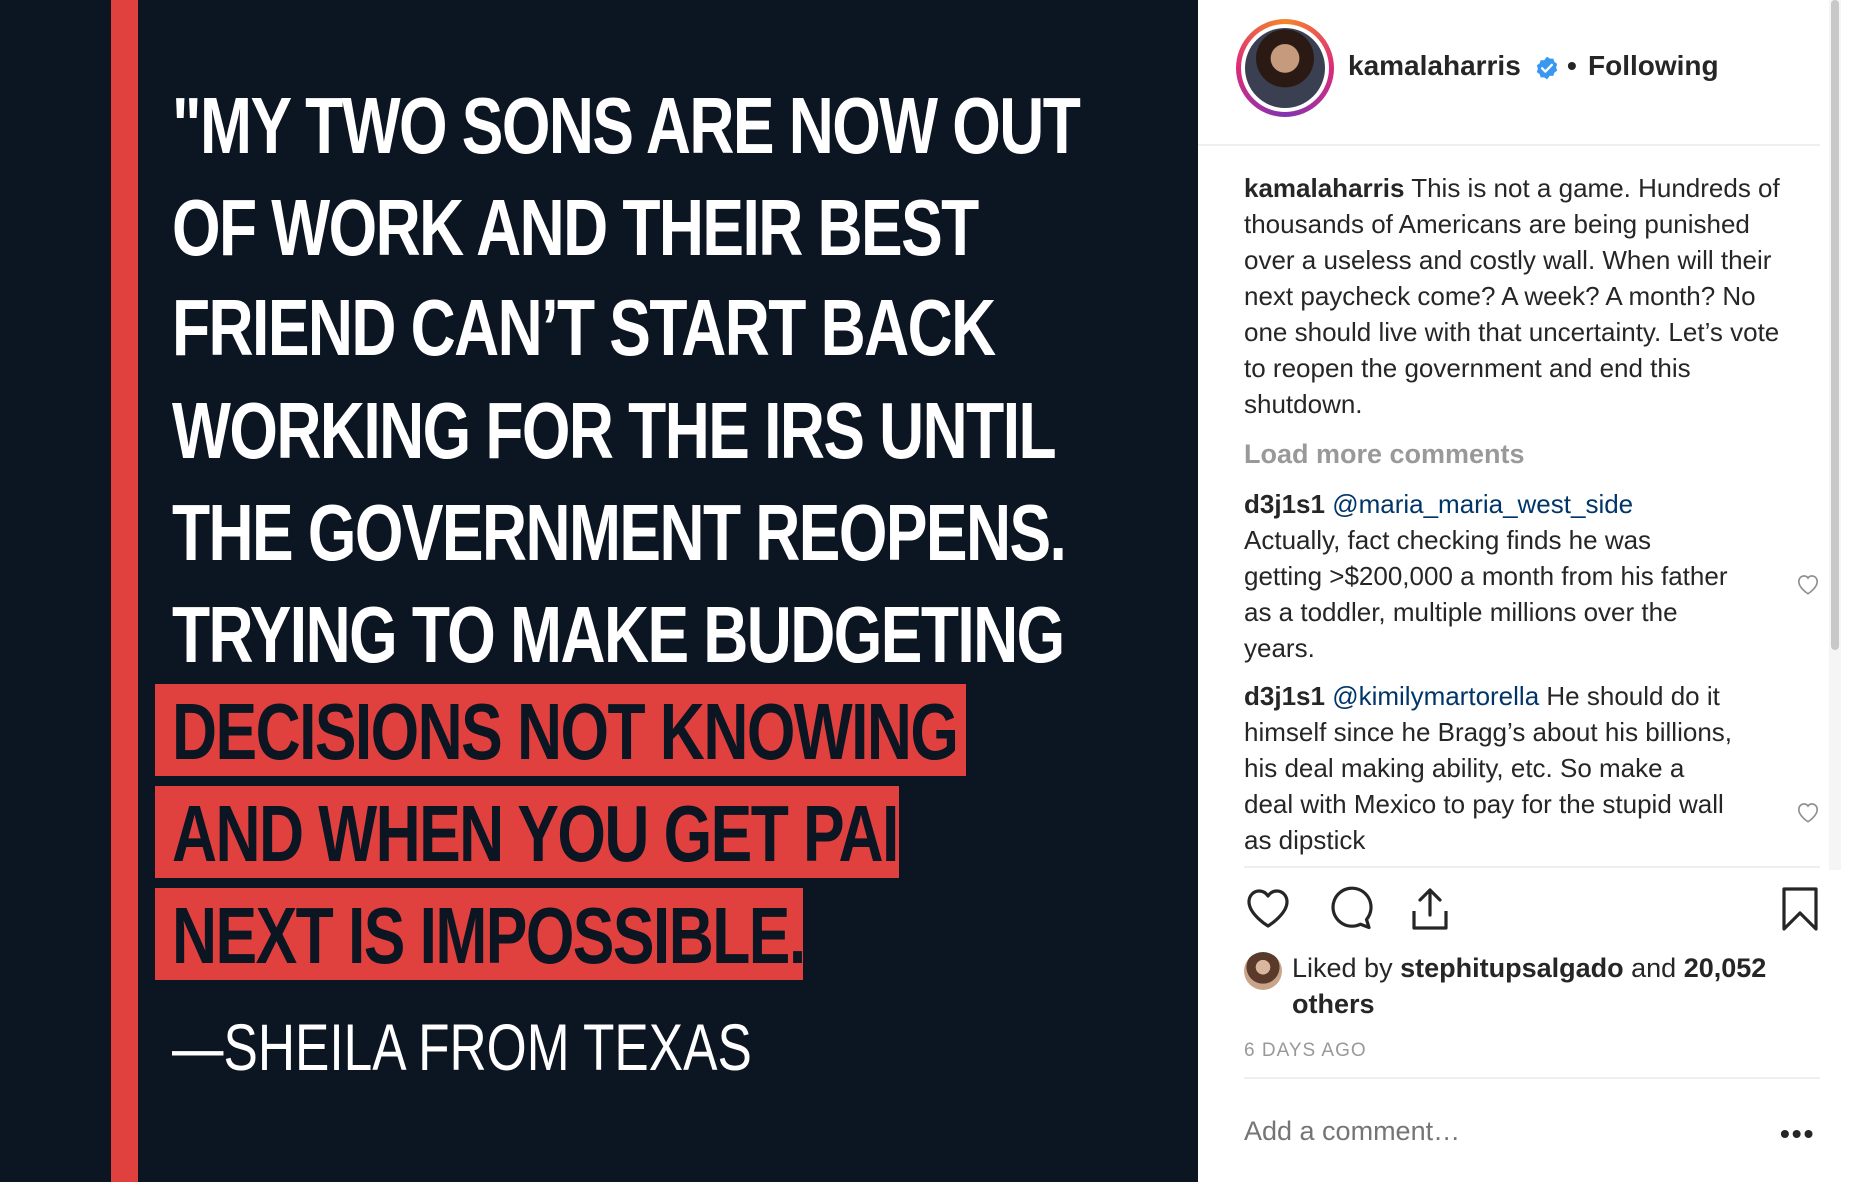 Image resolution: width=1850 pixels, height=1182 pixels. What do you see at coordinates (1268, 909) in the screenshot?
I see `heart-icon` at bounding box center [1268, 909].